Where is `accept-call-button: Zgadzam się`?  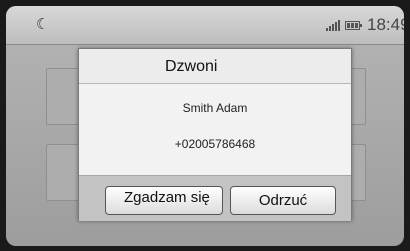
accept-call-button: Zgadzam się is located at coordinates (164, 200).